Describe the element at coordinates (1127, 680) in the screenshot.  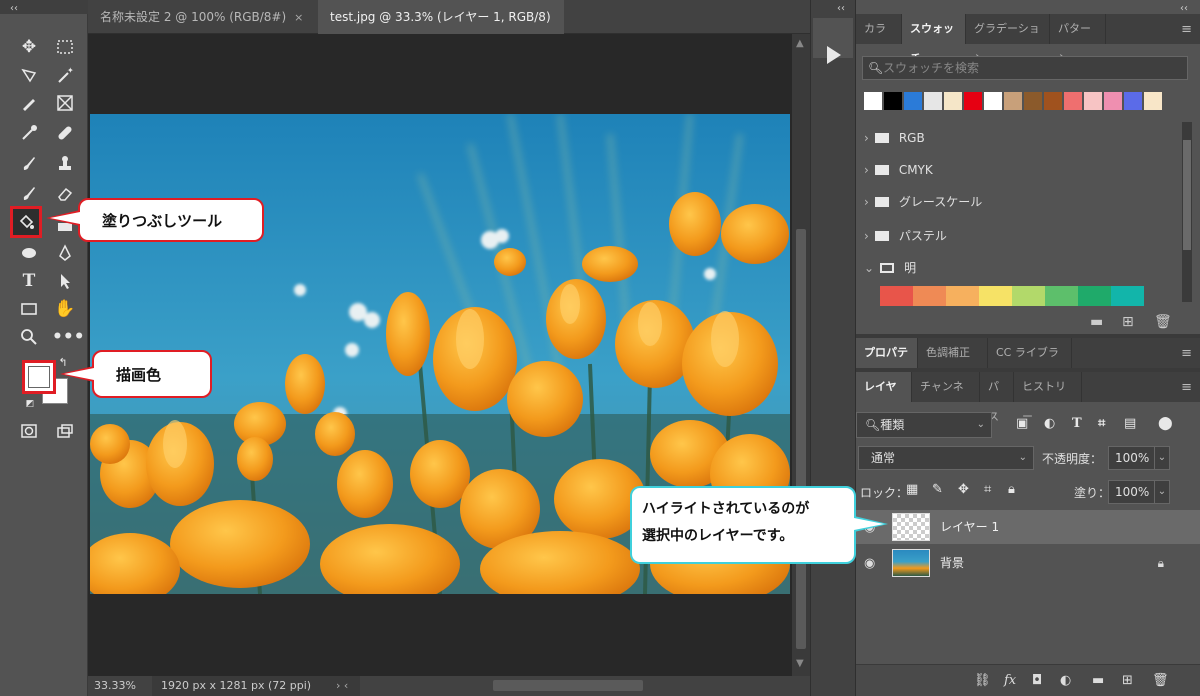
I see `new-layer-icon: ⊞` at that location.